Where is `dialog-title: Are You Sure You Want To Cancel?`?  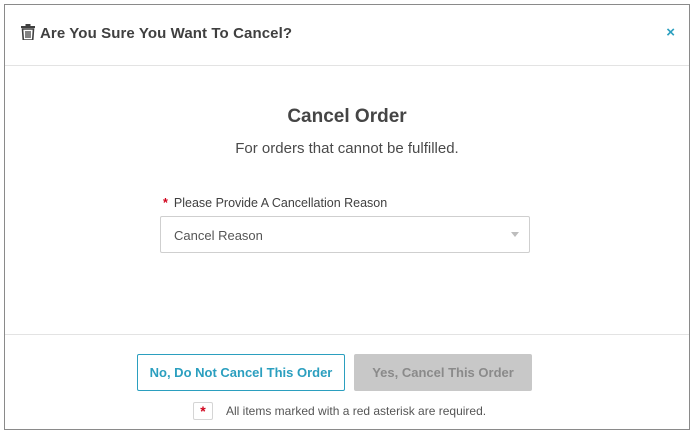 dialog-title: Are You Sure You Want To Cancel? is located at coordinates (166, 33).